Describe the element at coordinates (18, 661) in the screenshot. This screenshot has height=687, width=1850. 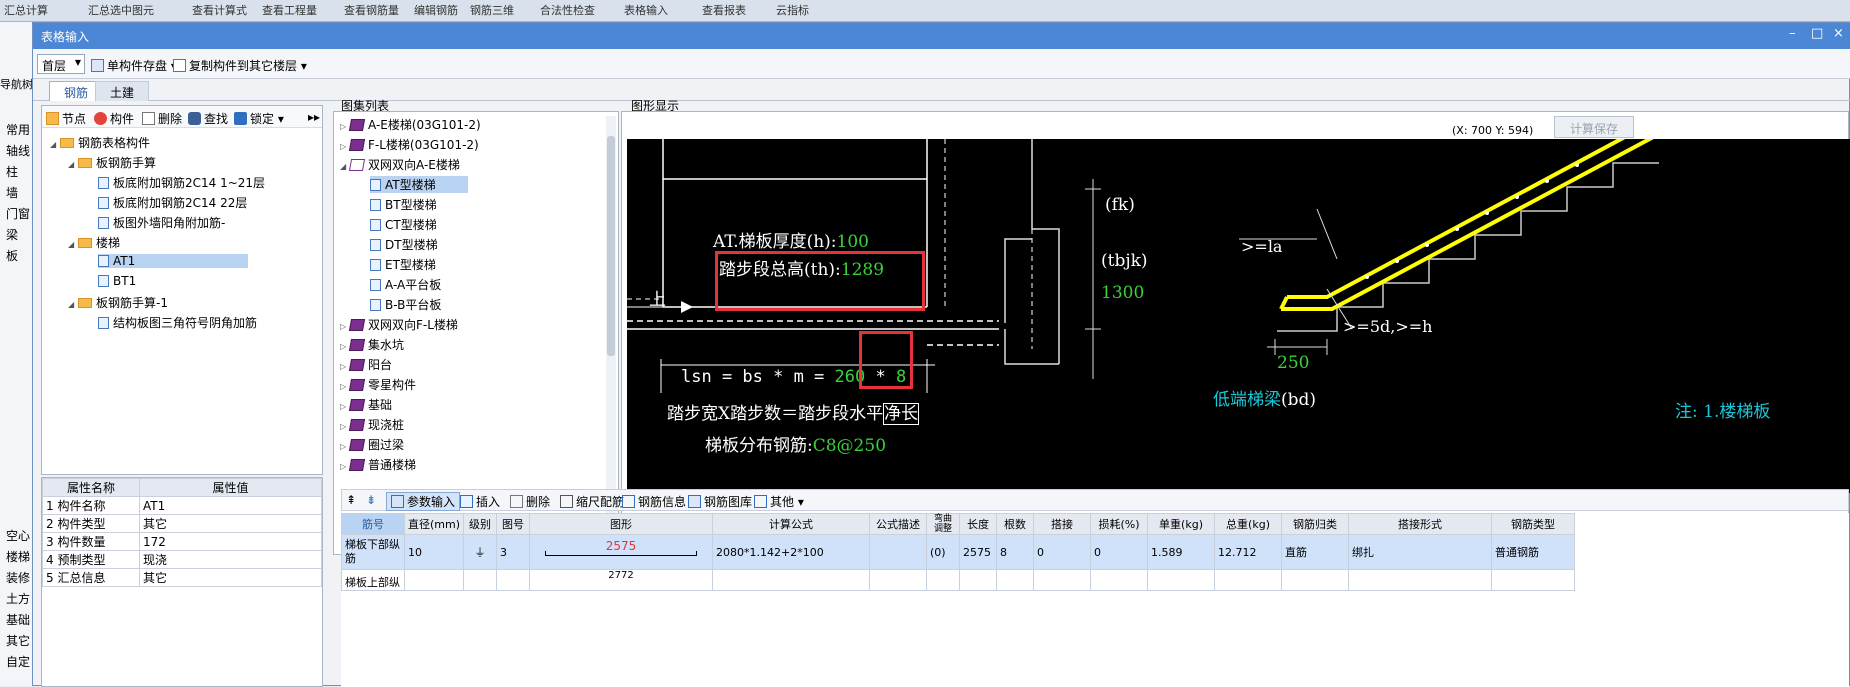
I see `bg-nav-item: 自定` at that location.